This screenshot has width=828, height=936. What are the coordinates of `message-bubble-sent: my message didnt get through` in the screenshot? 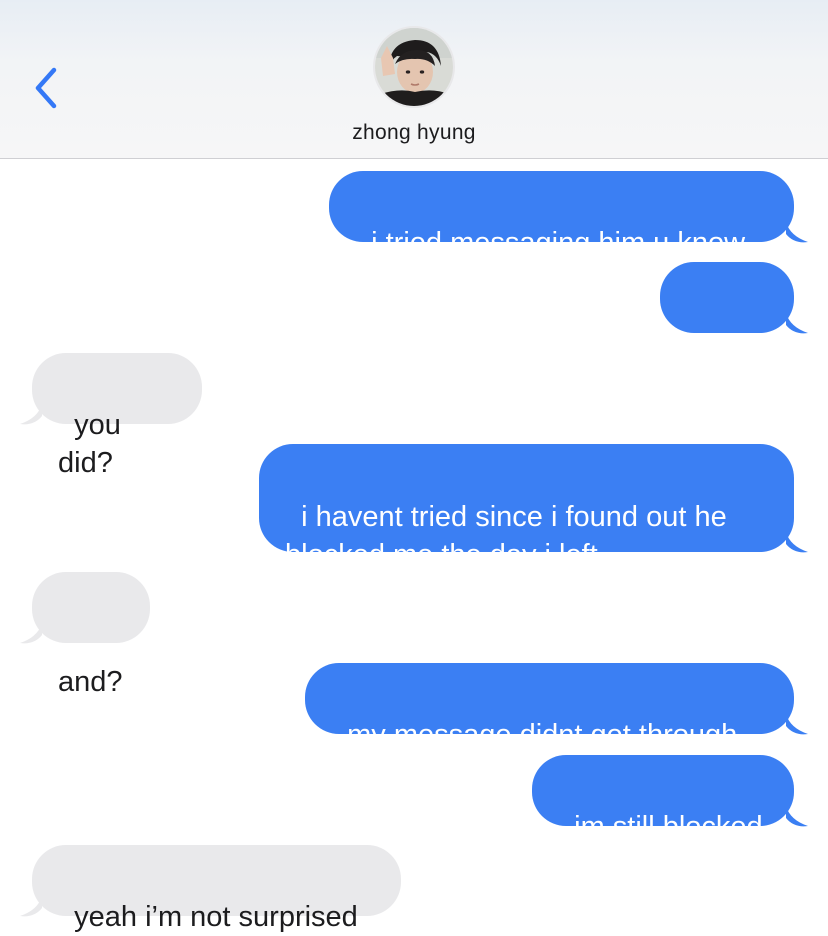 It's located at (549, 707).